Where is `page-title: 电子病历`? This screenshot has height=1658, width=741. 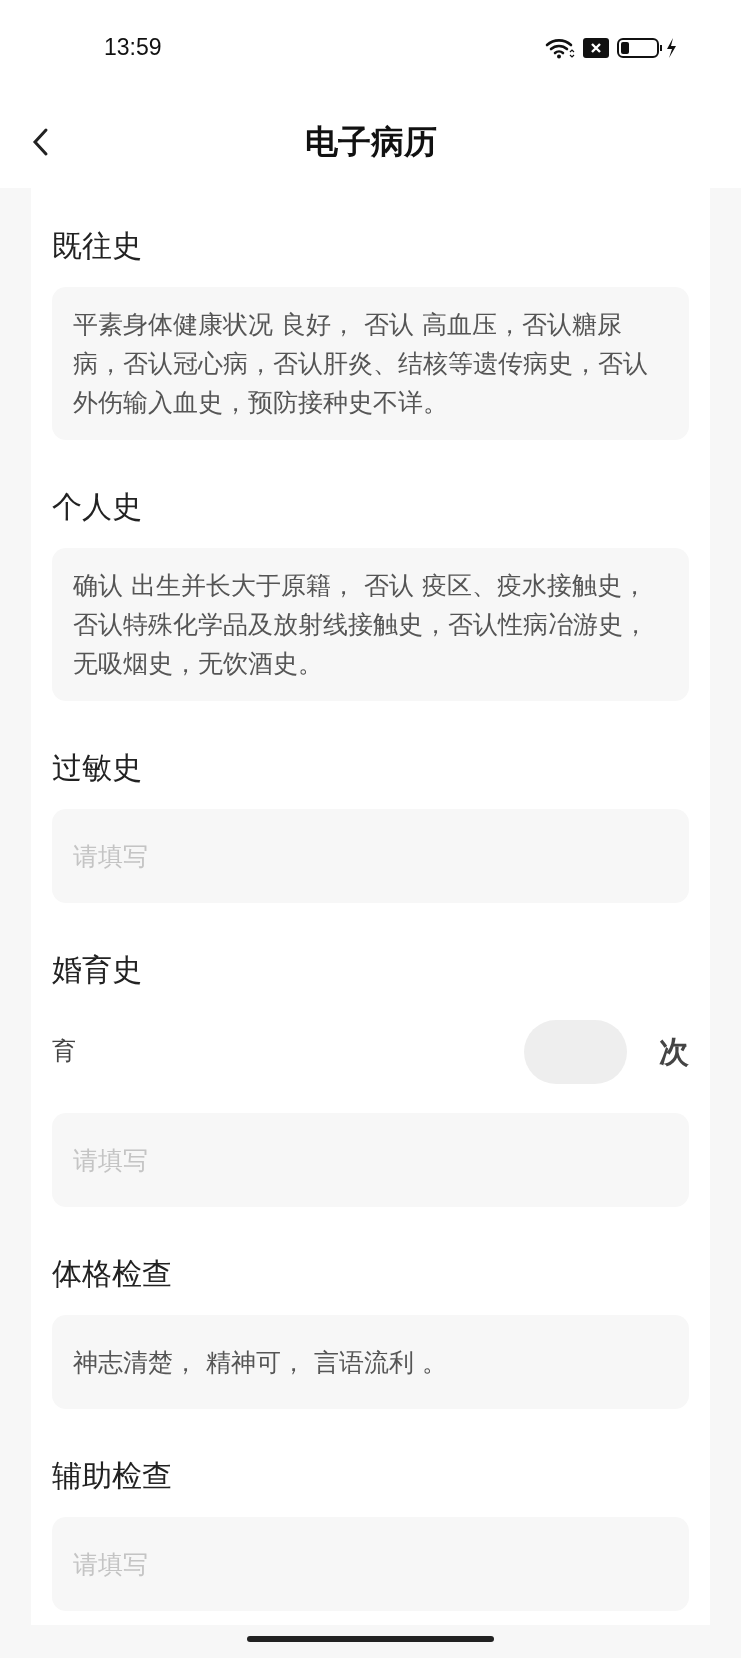 page-title: 电子病历 is located at coordinates (370, 141).